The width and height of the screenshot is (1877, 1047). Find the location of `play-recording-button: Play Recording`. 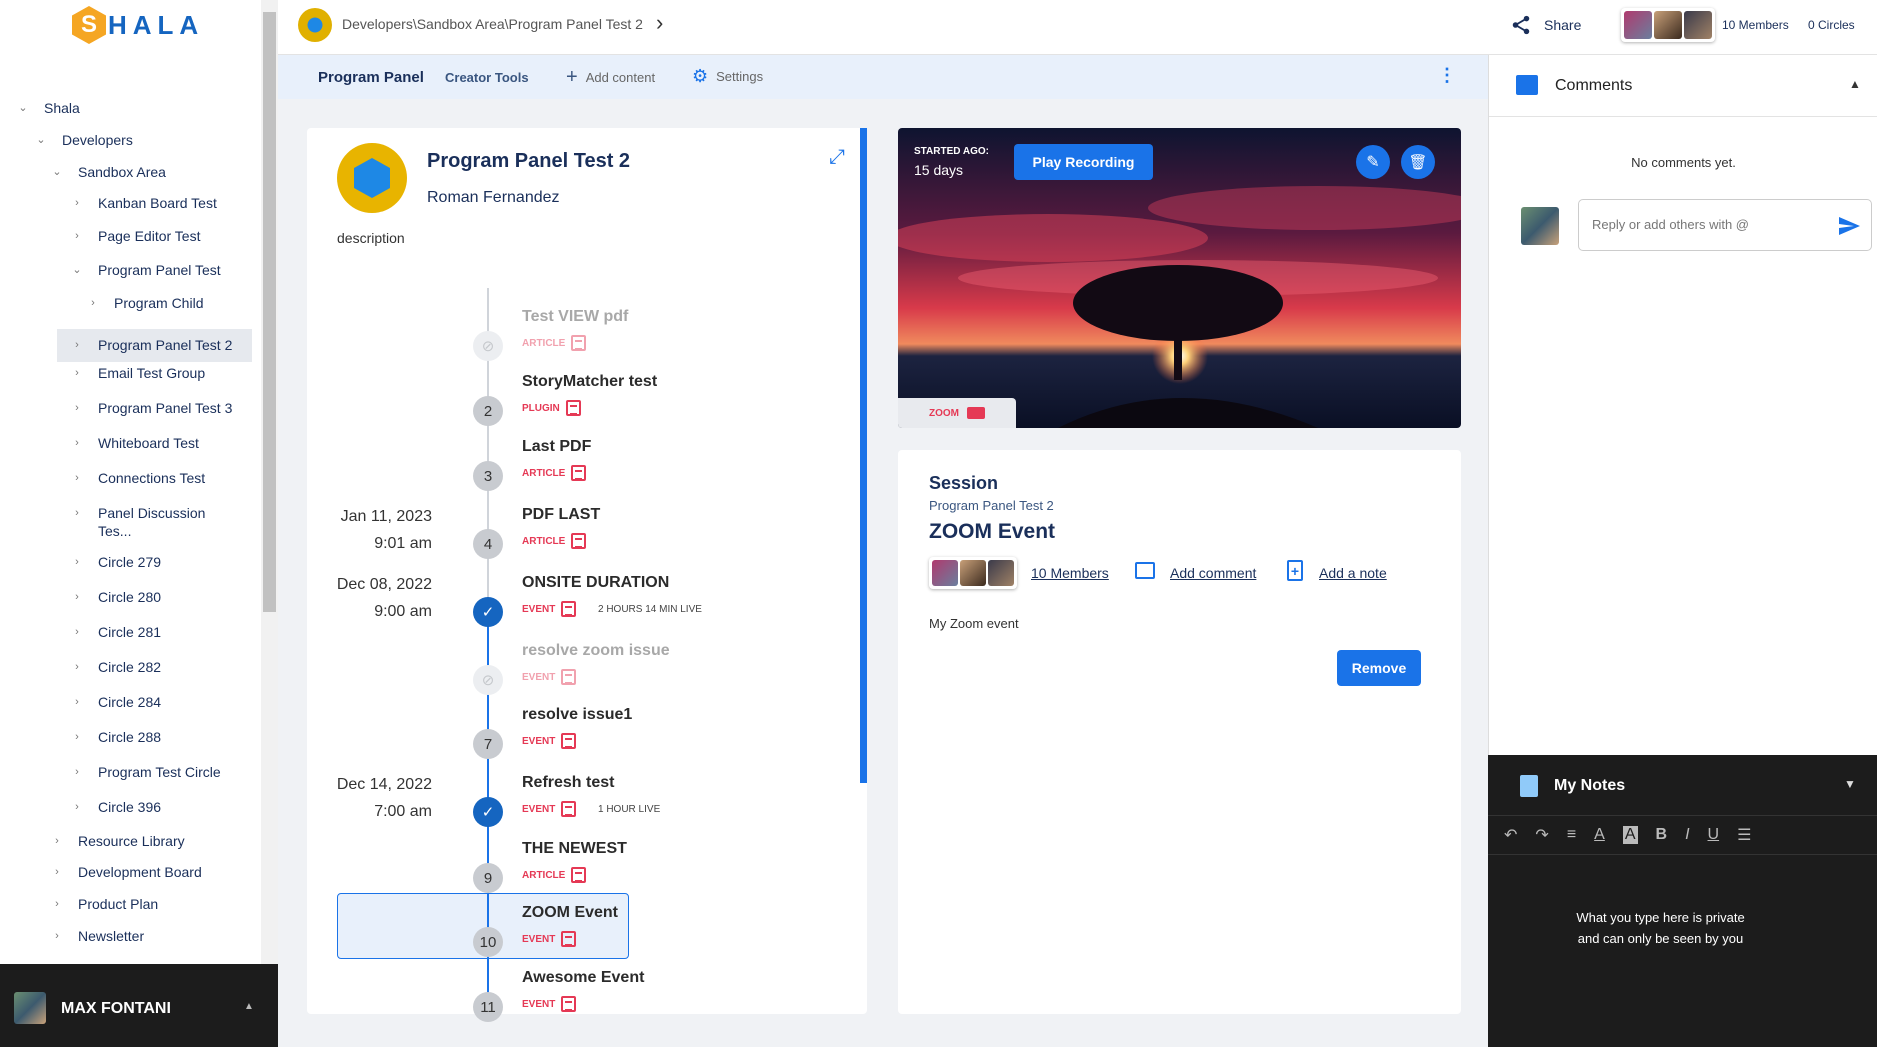

play-recording-button: Play Recording is located at coordinates (1083, 162).